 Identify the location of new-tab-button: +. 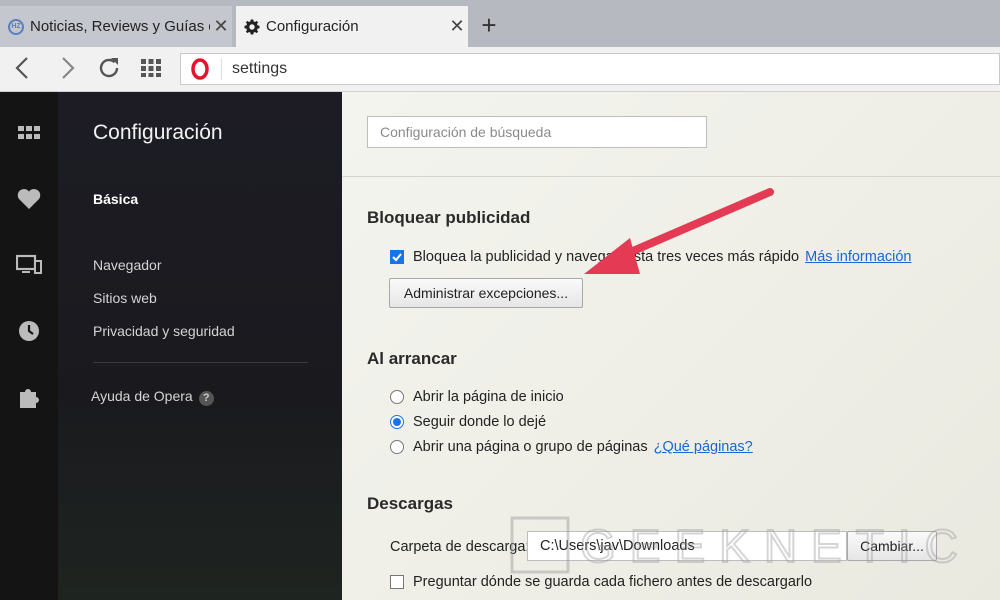
(489, 26).